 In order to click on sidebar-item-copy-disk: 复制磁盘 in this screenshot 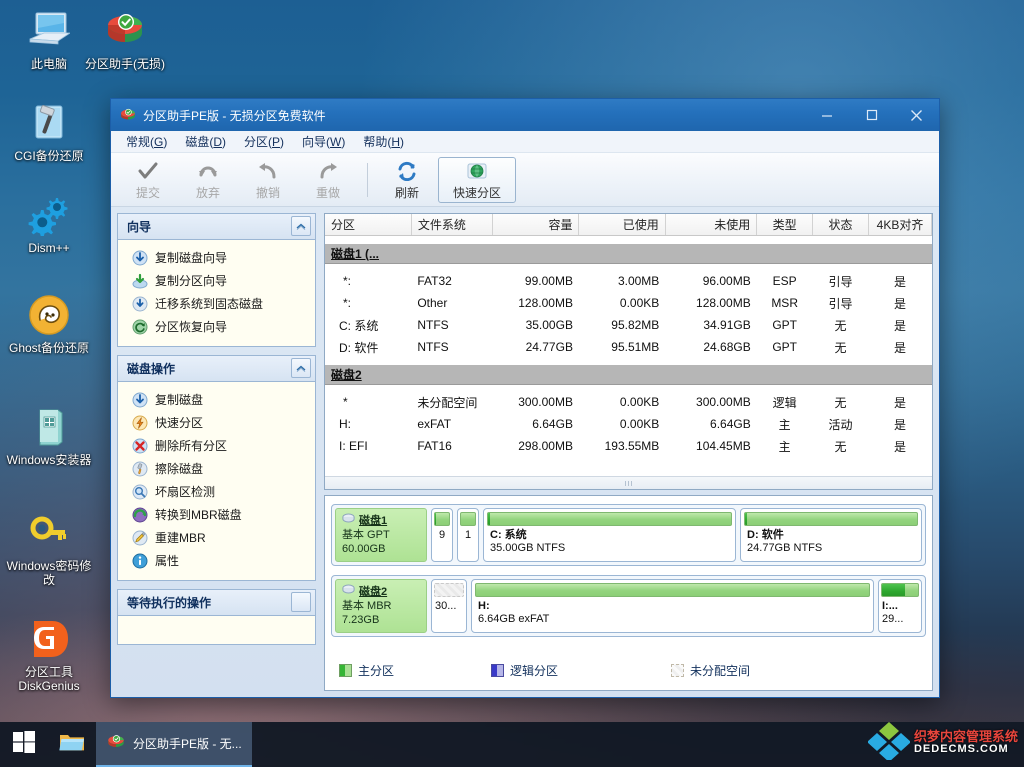, I will do `click(216, 399)`.